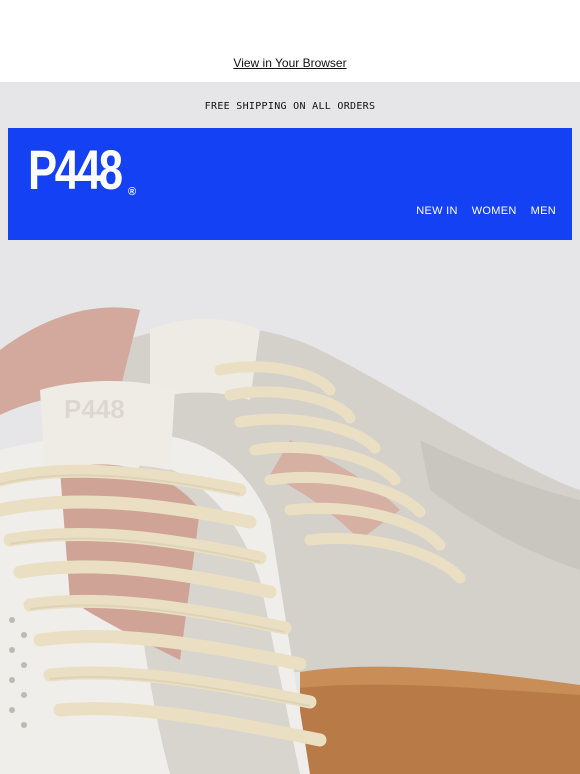 This screenshot has width=580, height=774. What do you see at coordinates (494, 211) in the screenshot?
I see `nav-women: WOMEN` at bounding box center [494, 211].